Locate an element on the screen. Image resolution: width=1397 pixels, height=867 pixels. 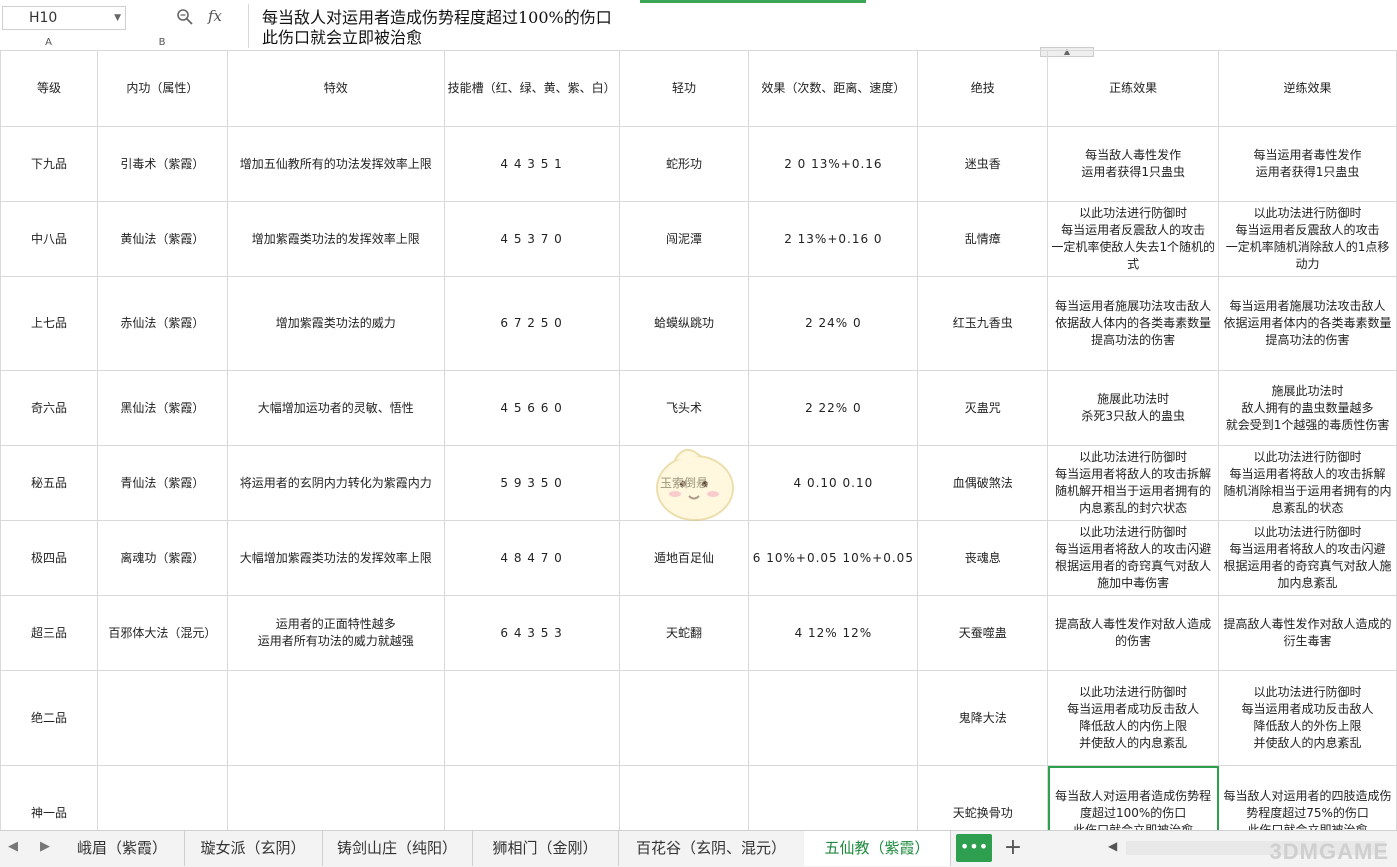
sheet-tab-wuxian: 五仙教（紫霞） is located at coordinates (877, 848).